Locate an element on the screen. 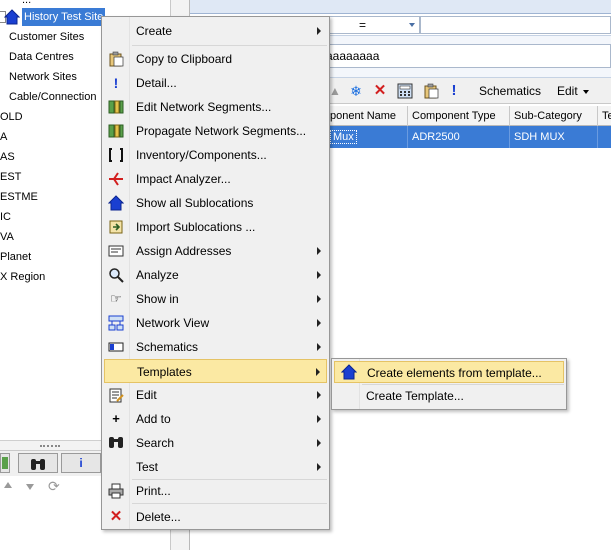  menu-item-assign-addresses: Assign Addresses is located at coordinates (215, 251).